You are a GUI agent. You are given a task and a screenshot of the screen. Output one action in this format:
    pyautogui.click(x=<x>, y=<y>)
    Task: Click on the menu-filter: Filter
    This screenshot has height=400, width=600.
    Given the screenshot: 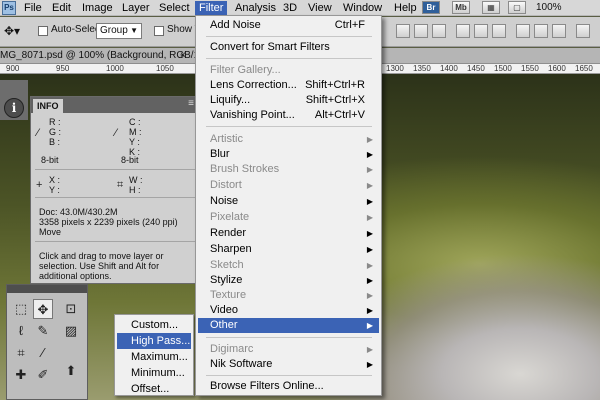 What is the action you would take?
    pyautogui.click(x=211, y=8)
    